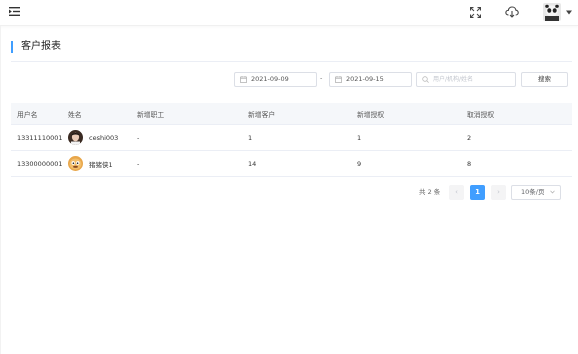 The height and width of the screenshot is (354, 578). Describe the element at coordinates (291, 114) in the screenshot. I see `table-header: 用户名 姓名 新增职工 新增客户 新增授权 取消授权` at that location.